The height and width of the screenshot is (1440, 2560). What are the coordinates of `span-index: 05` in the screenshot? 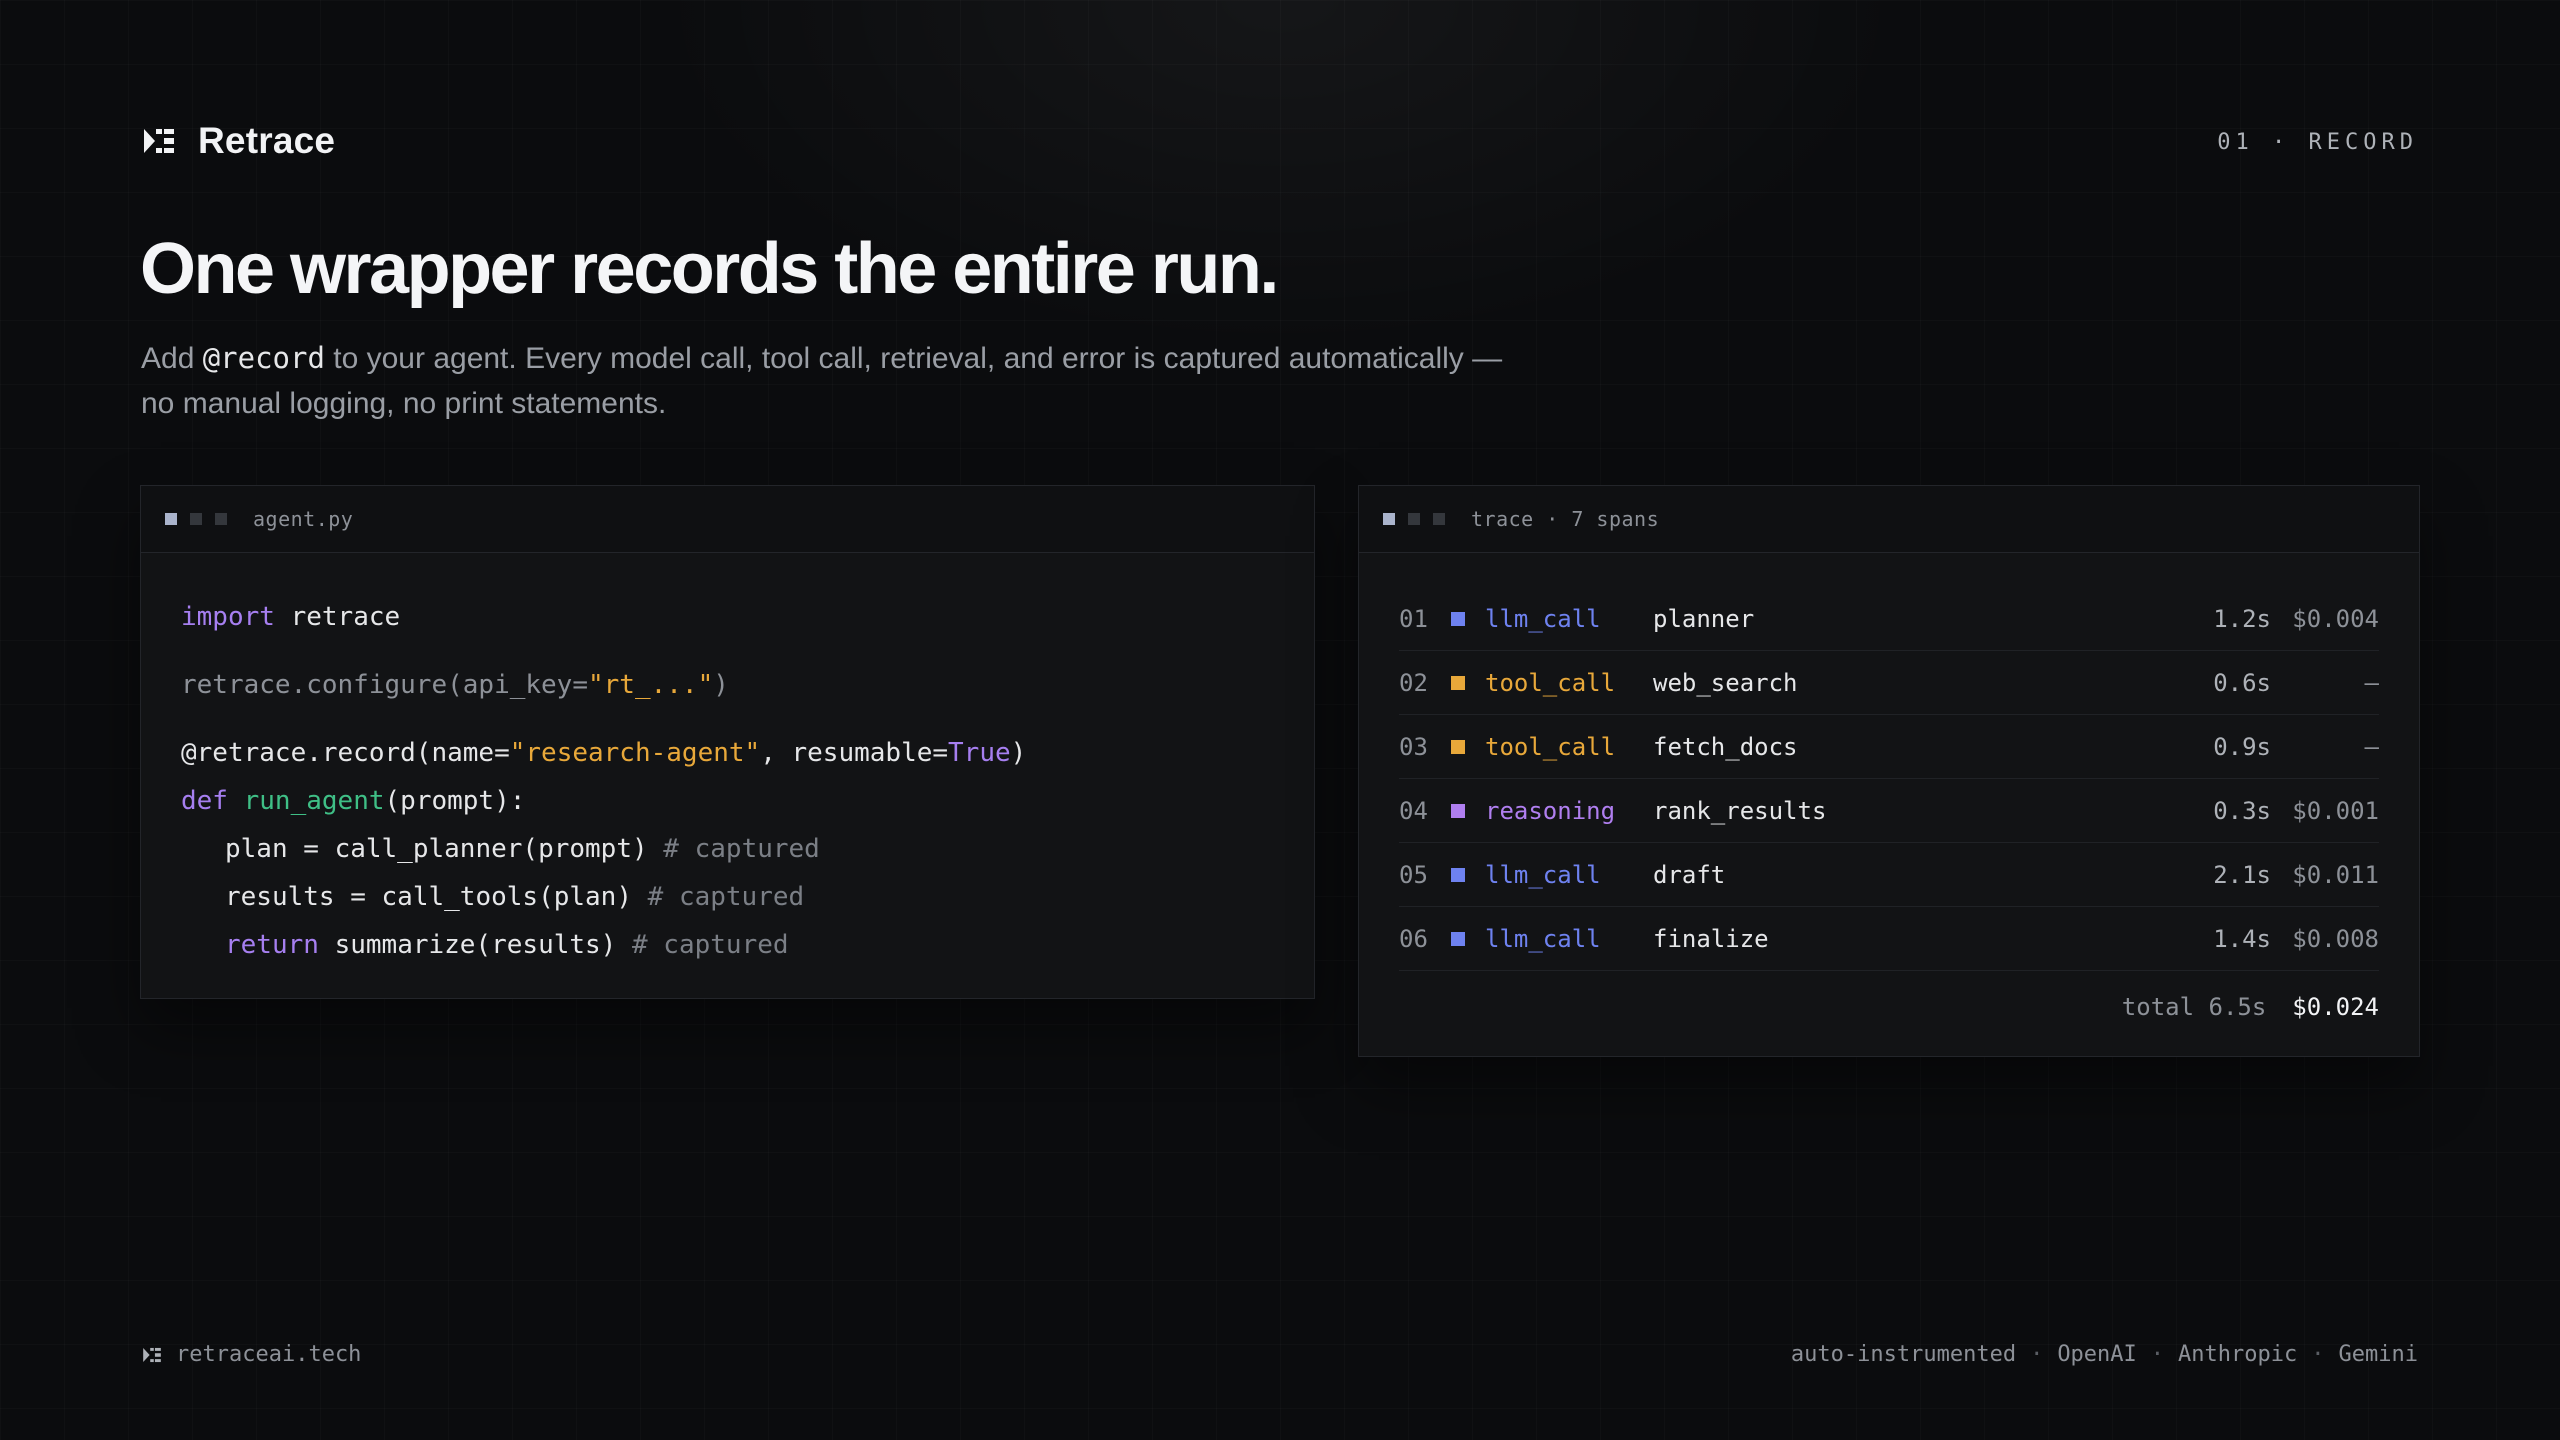 It's located at (1413, 874).